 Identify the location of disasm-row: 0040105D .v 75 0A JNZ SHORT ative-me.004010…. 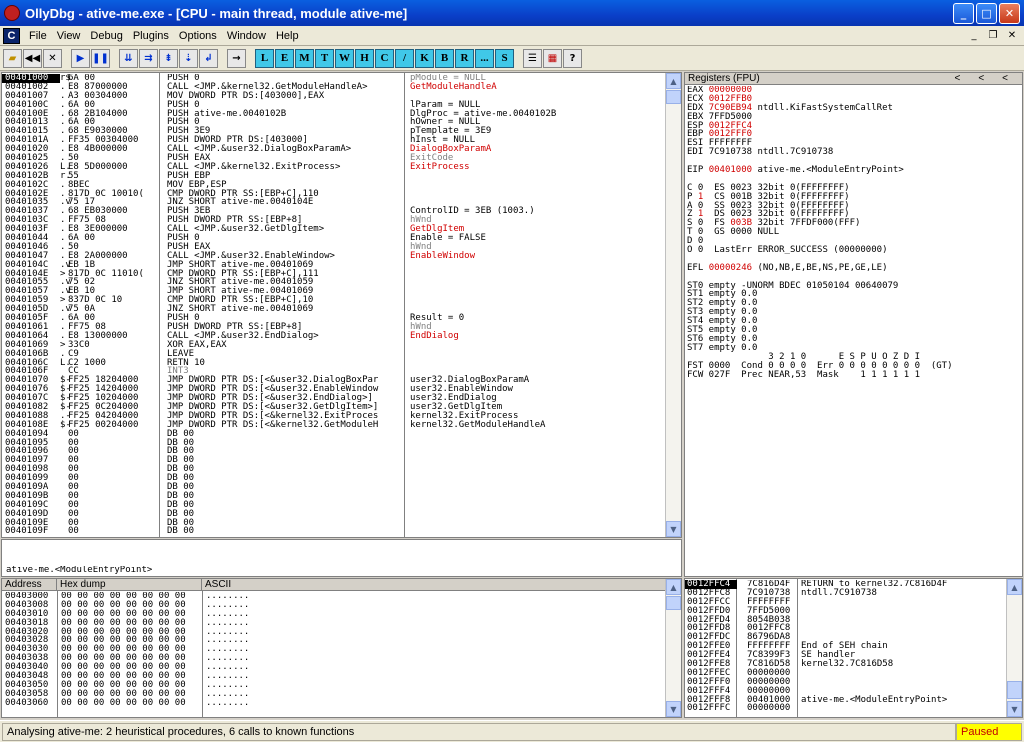
(333, 309).